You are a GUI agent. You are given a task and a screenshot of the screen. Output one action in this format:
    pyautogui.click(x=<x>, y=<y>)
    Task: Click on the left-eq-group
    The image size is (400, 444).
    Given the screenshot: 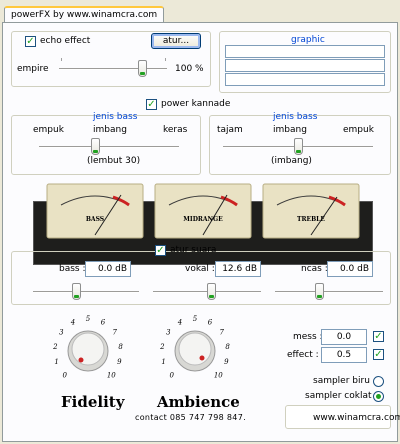 What is the action you would take?
    pyautogui.click(x=106, y=145)
    